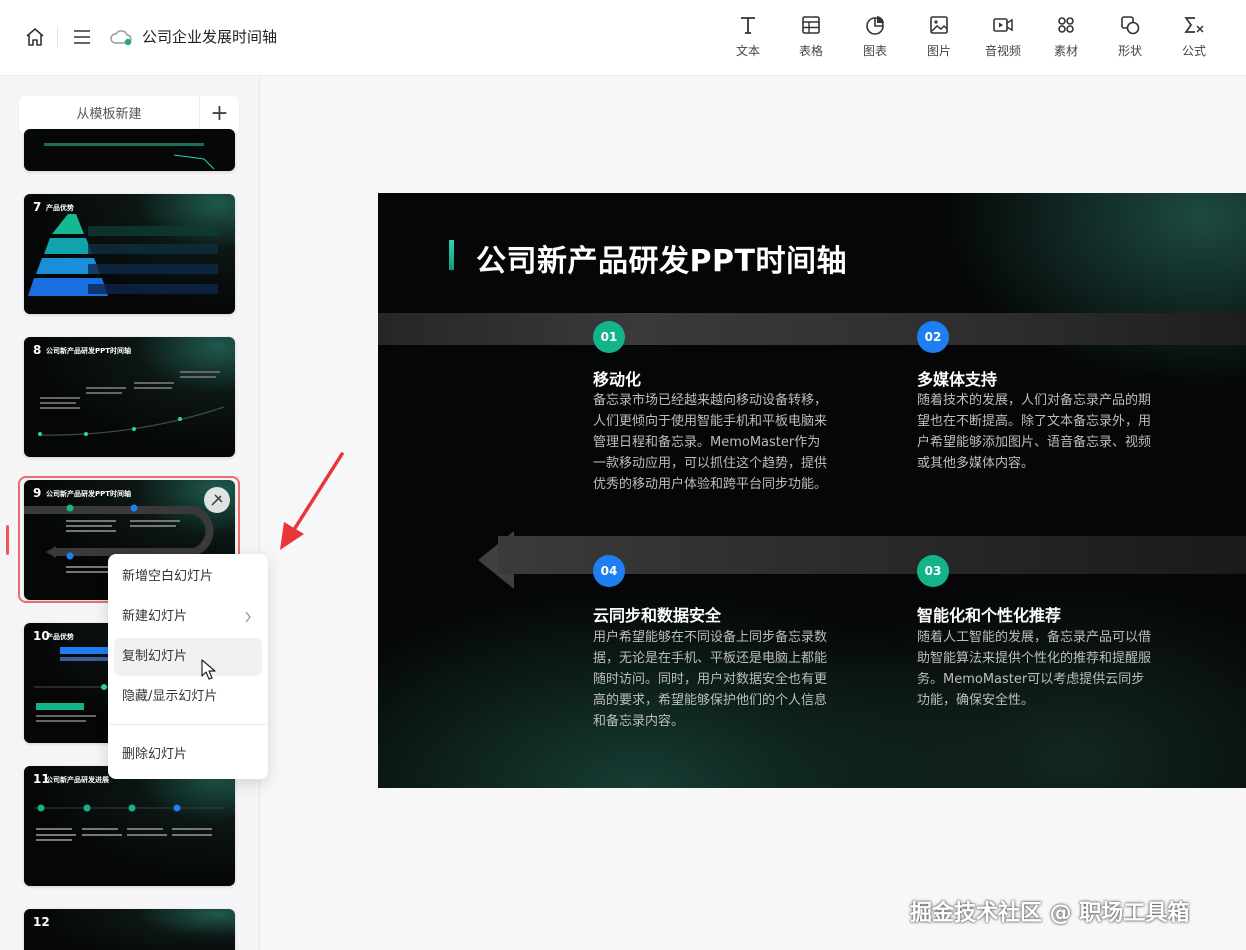 The image size is (1246, 950). Describe the element at coordinates (811, 36) in the screenshot. I see `insert-table-button: 表格` at that location.